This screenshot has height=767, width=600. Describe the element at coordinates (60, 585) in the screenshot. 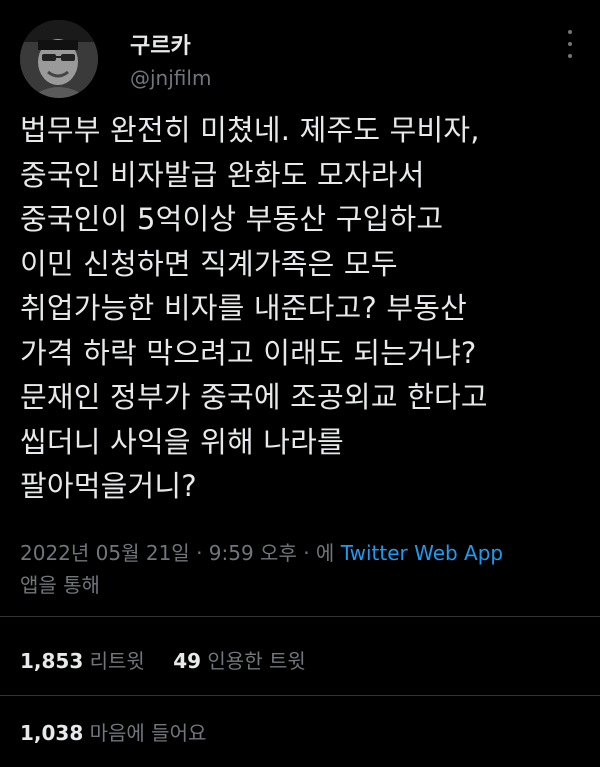

I see `source-suffix: 앱을 통해` at that location.